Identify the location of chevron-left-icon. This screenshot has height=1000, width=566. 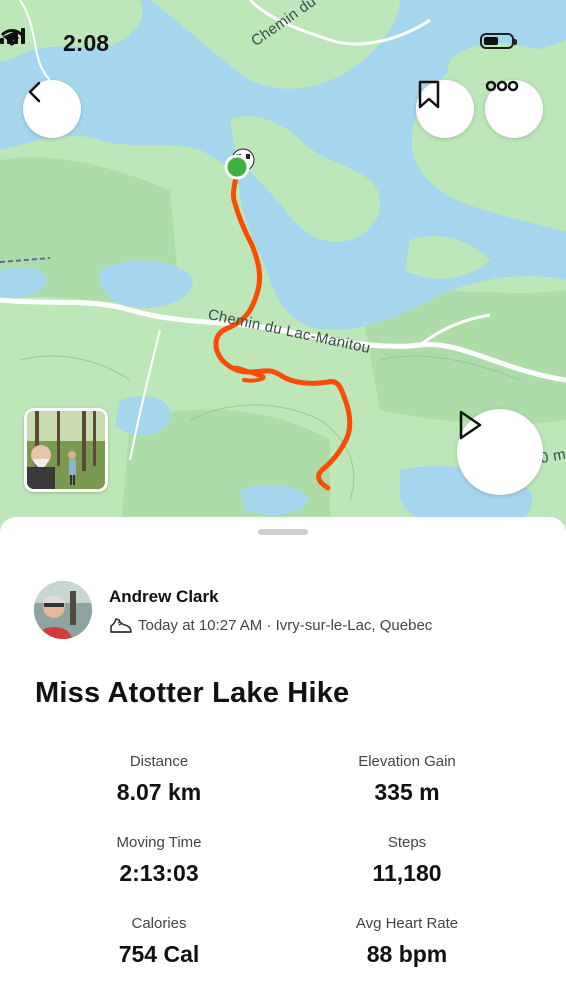
(34, 92).